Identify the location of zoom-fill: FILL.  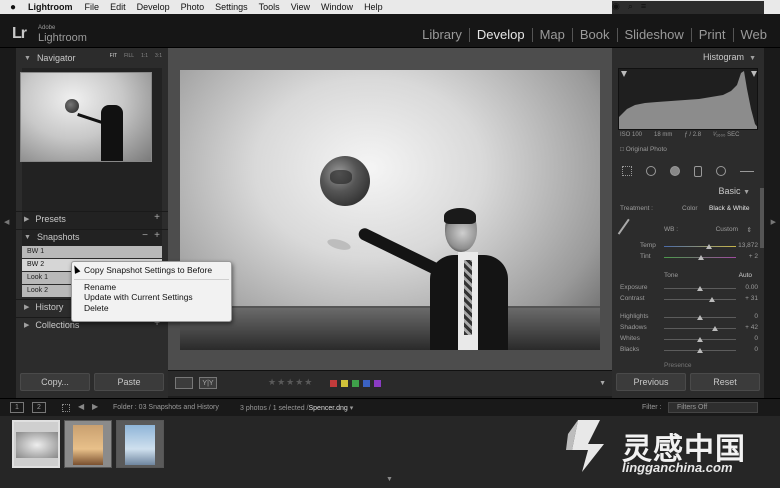
(129, 56).